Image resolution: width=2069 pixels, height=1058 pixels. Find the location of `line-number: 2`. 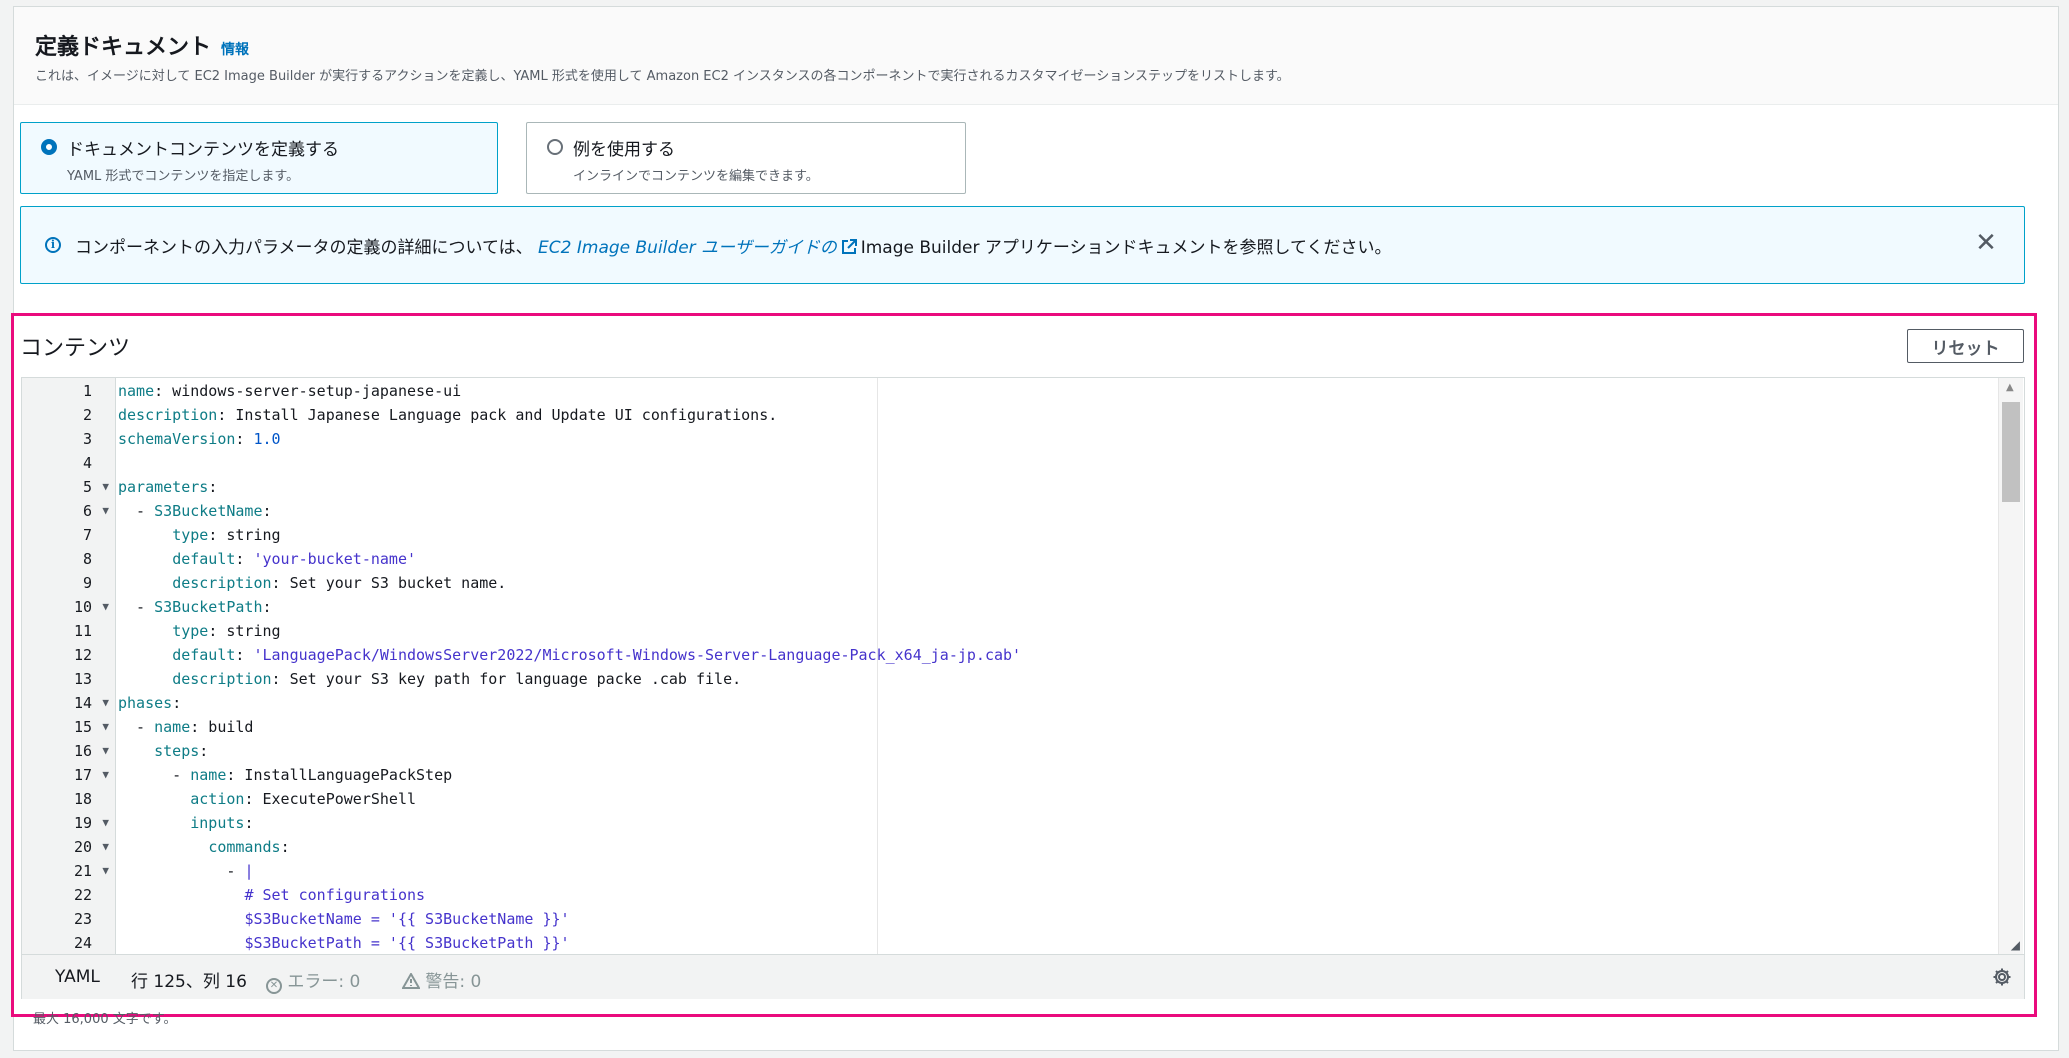

line-number: 2 is located at coordinates (68, 415).